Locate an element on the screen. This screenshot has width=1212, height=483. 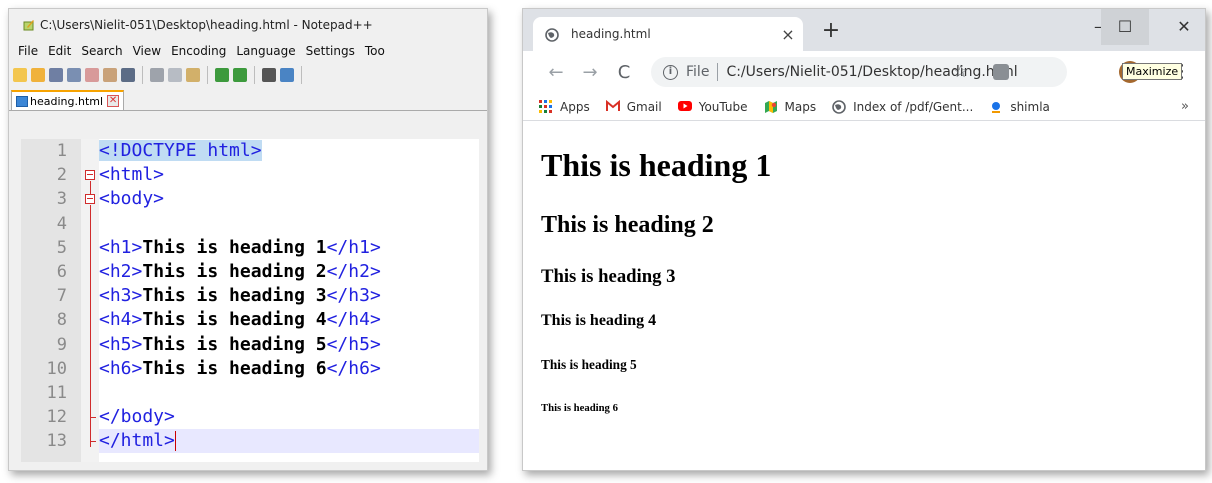
code-line: <!DOCTYPE html> is located at coordinates (289, 151).